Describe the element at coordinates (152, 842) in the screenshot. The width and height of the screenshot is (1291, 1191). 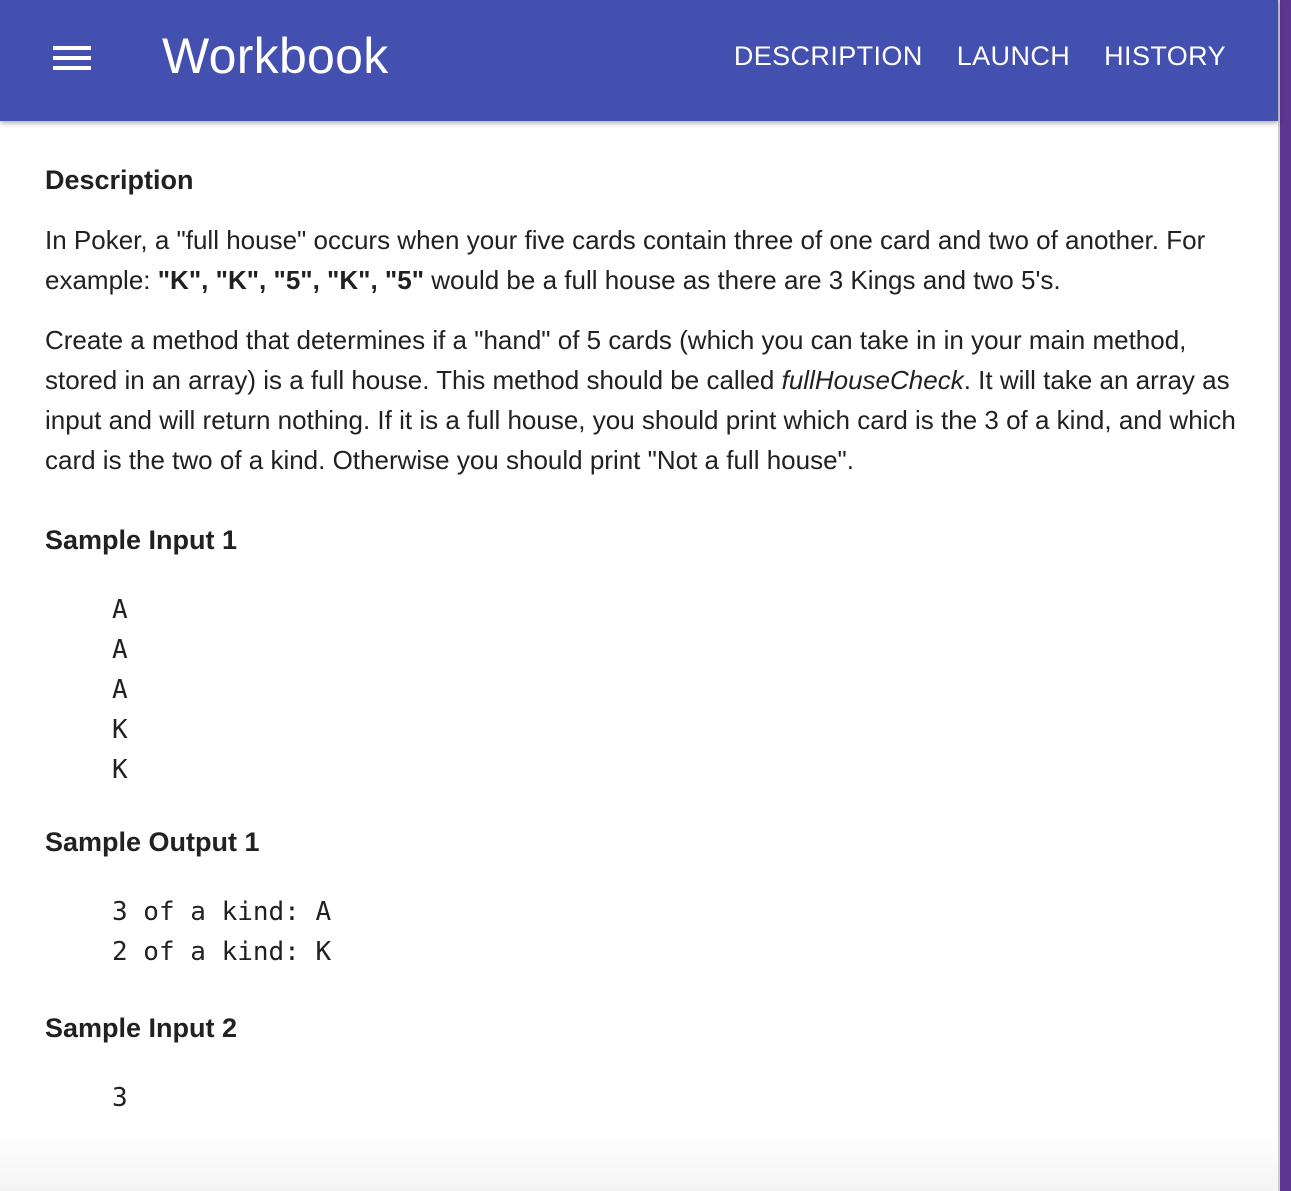
I see `sample-output-1-heading: Sample Output 1` at that location.